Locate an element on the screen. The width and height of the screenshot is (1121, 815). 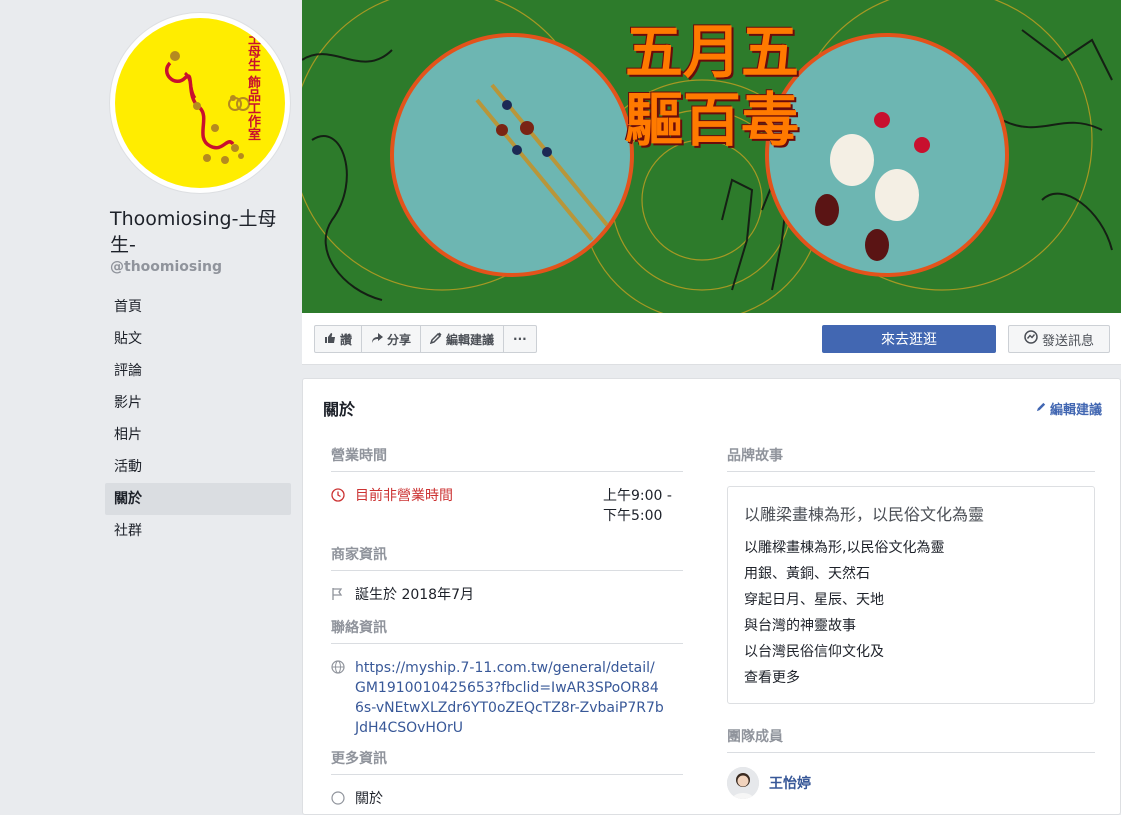
logo-text: 土母生 飾品工作室 is located at coordinates (252, 86).